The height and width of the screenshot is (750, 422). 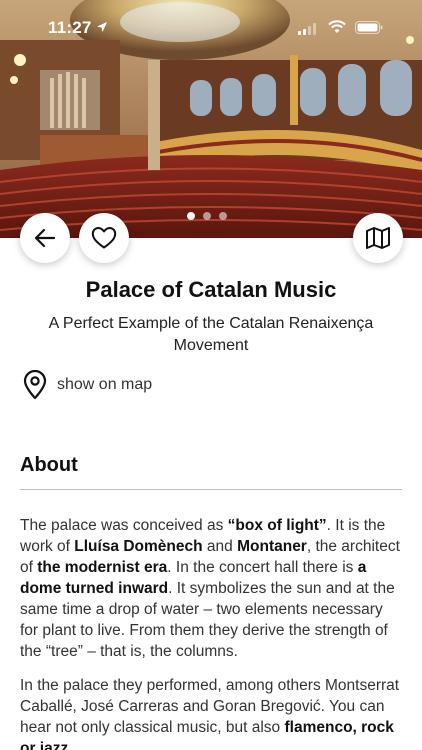 I want to click on carousel-page-dots, so click(x=207, y=216).